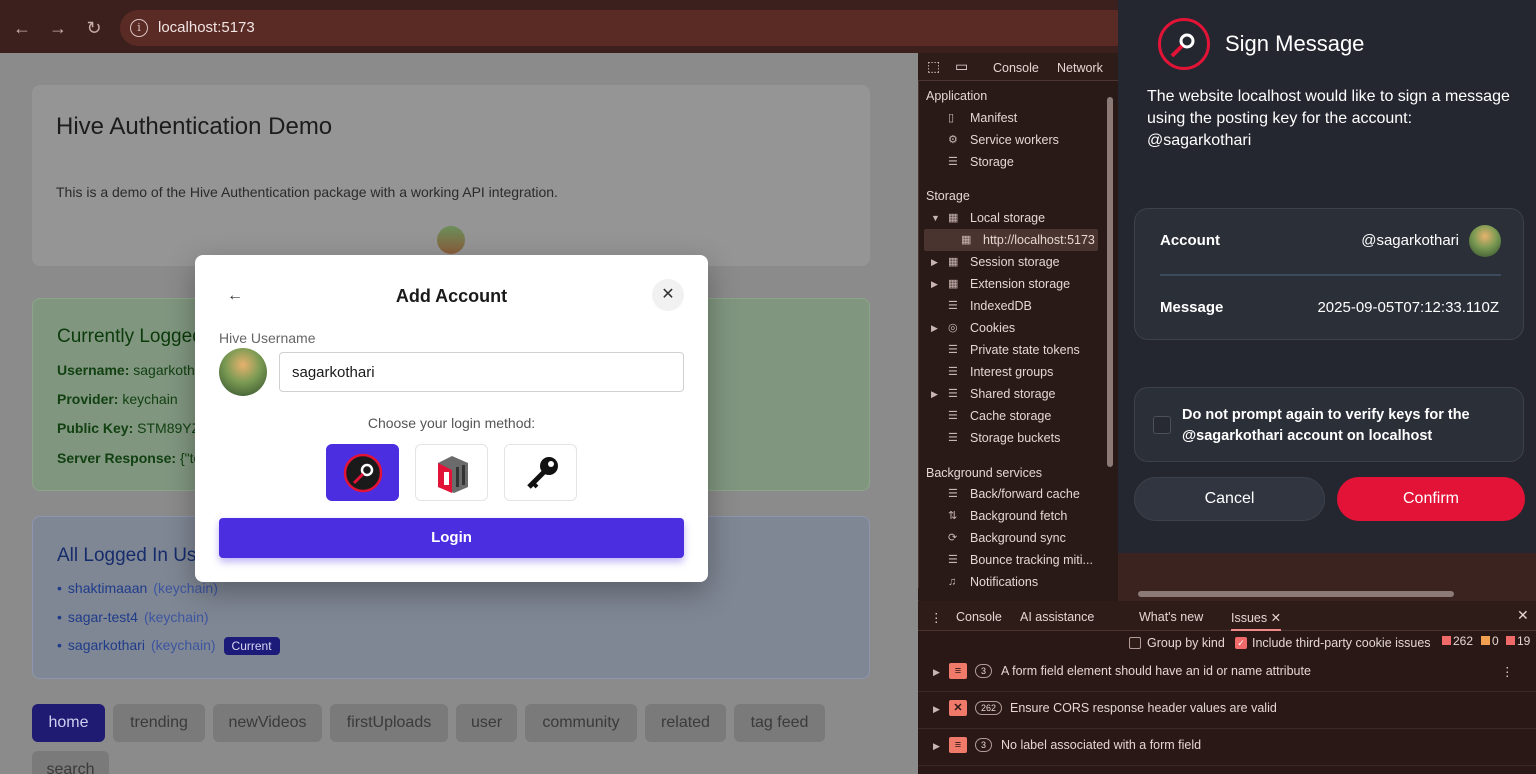  I want to click on response-row: Server Response: {"to, so click(129, 458).